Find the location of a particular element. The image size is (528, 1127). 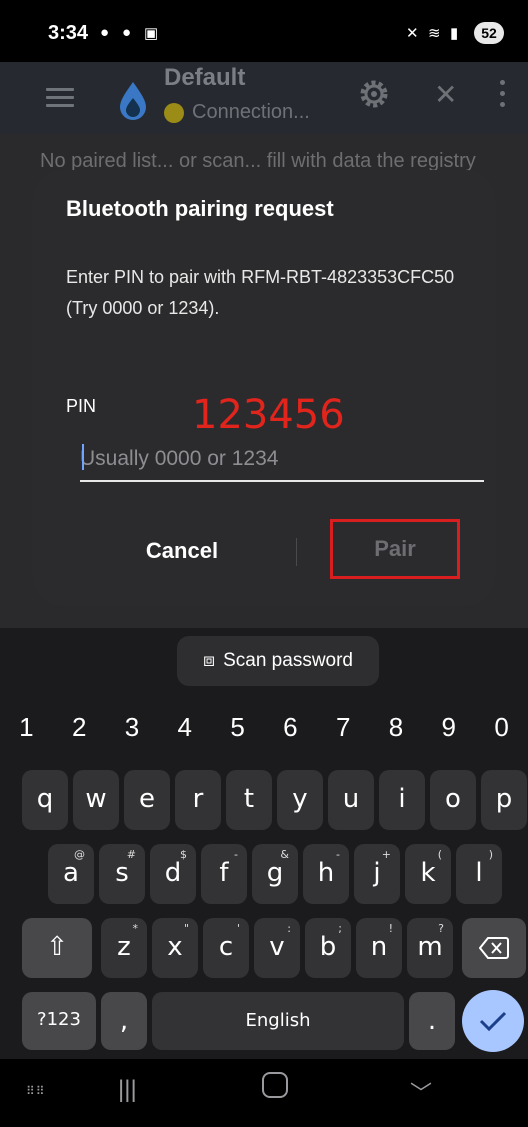

key-r: r is located at coordinates (198, 800).